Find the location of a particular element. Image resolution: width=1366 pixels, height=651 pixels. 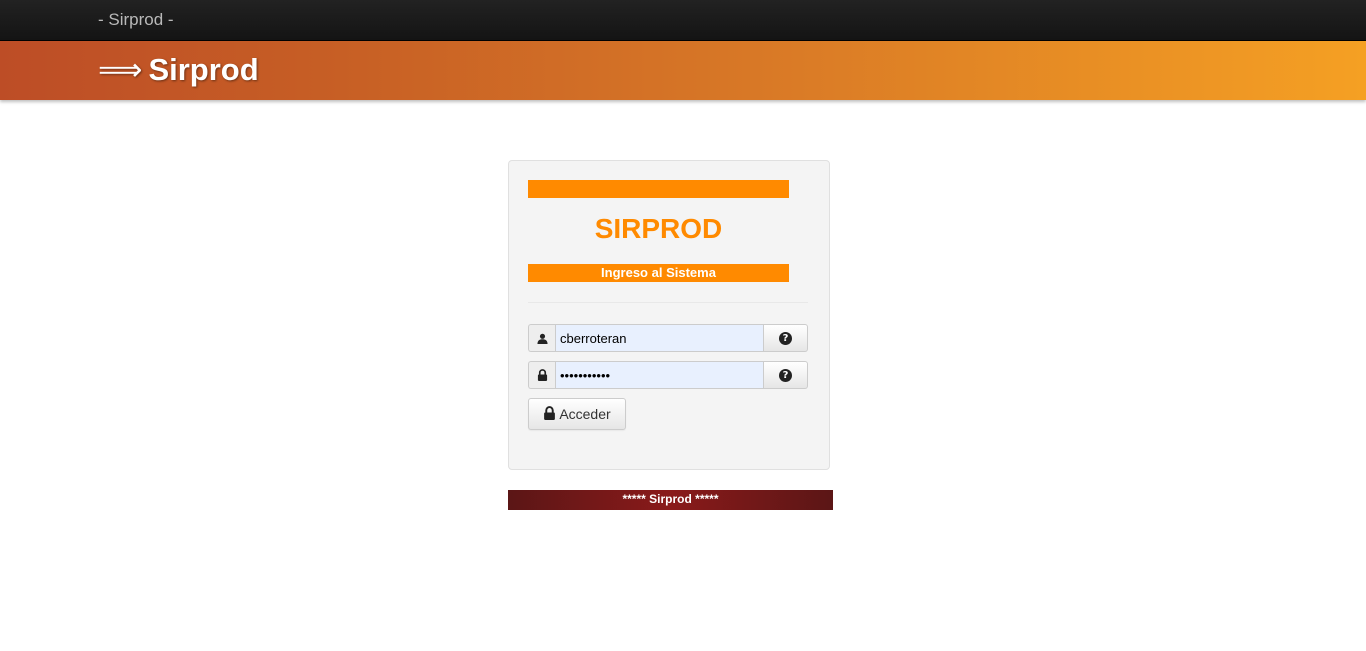

navbar-brand: - Sirprod - is located at coordinates (136, 20).